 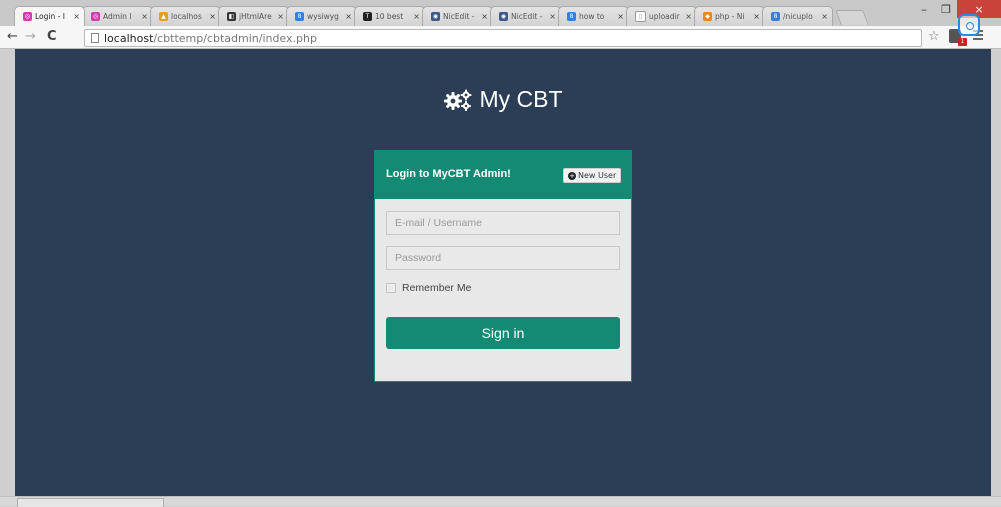 I want to click on tab-favicon-icon: T, so click(x=367, y=16).